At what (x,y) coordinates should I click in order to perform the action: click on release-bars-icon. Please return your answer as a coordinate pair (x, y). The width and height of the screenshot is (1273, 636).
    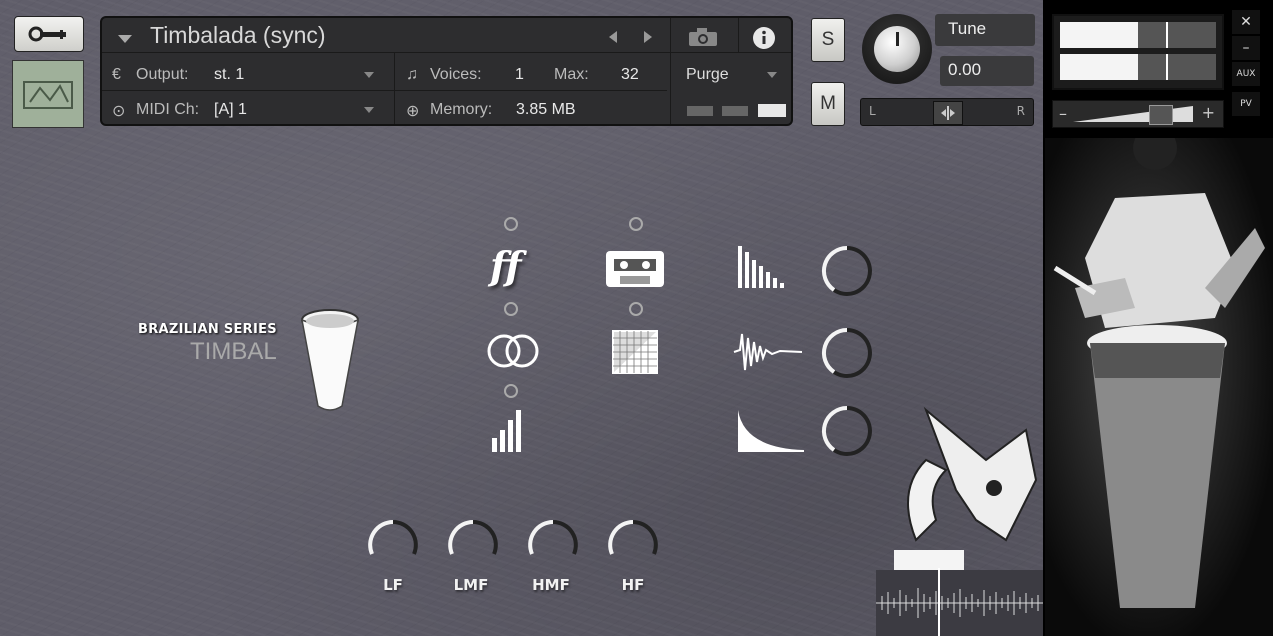
    Looking at the image, I should click on (762, 267).